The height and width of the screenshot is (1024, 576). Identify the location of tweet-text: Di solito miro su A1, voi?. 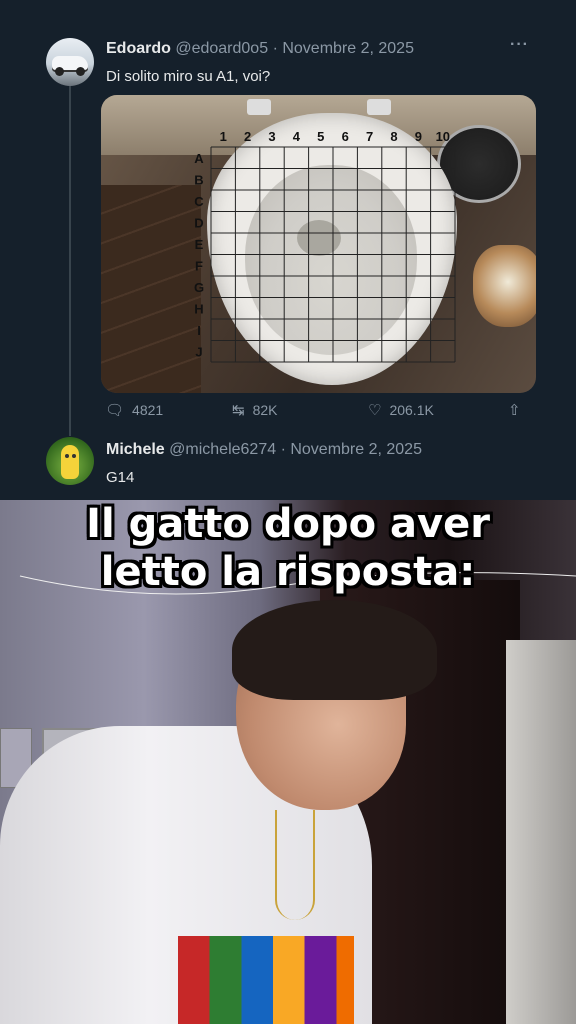
(188, 76).